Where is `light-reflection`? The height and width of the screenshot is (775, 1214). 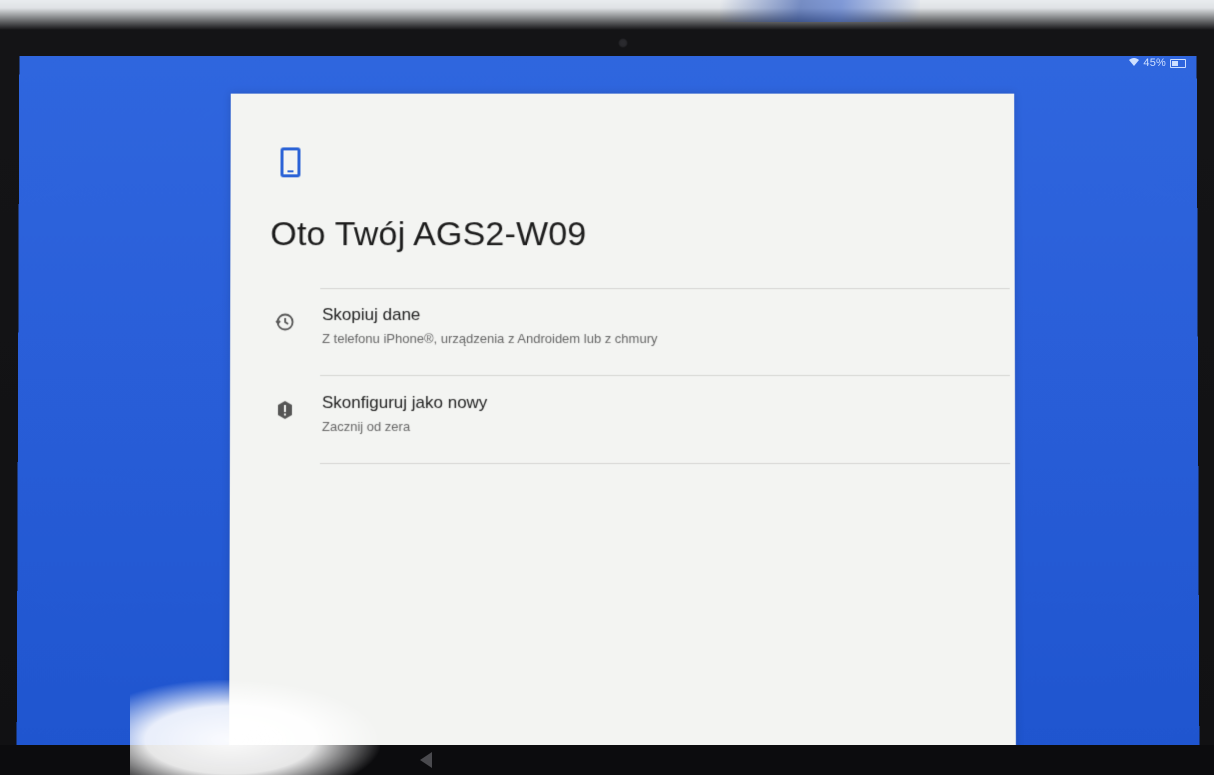
light-reflection is located at coordinates (255, 727).